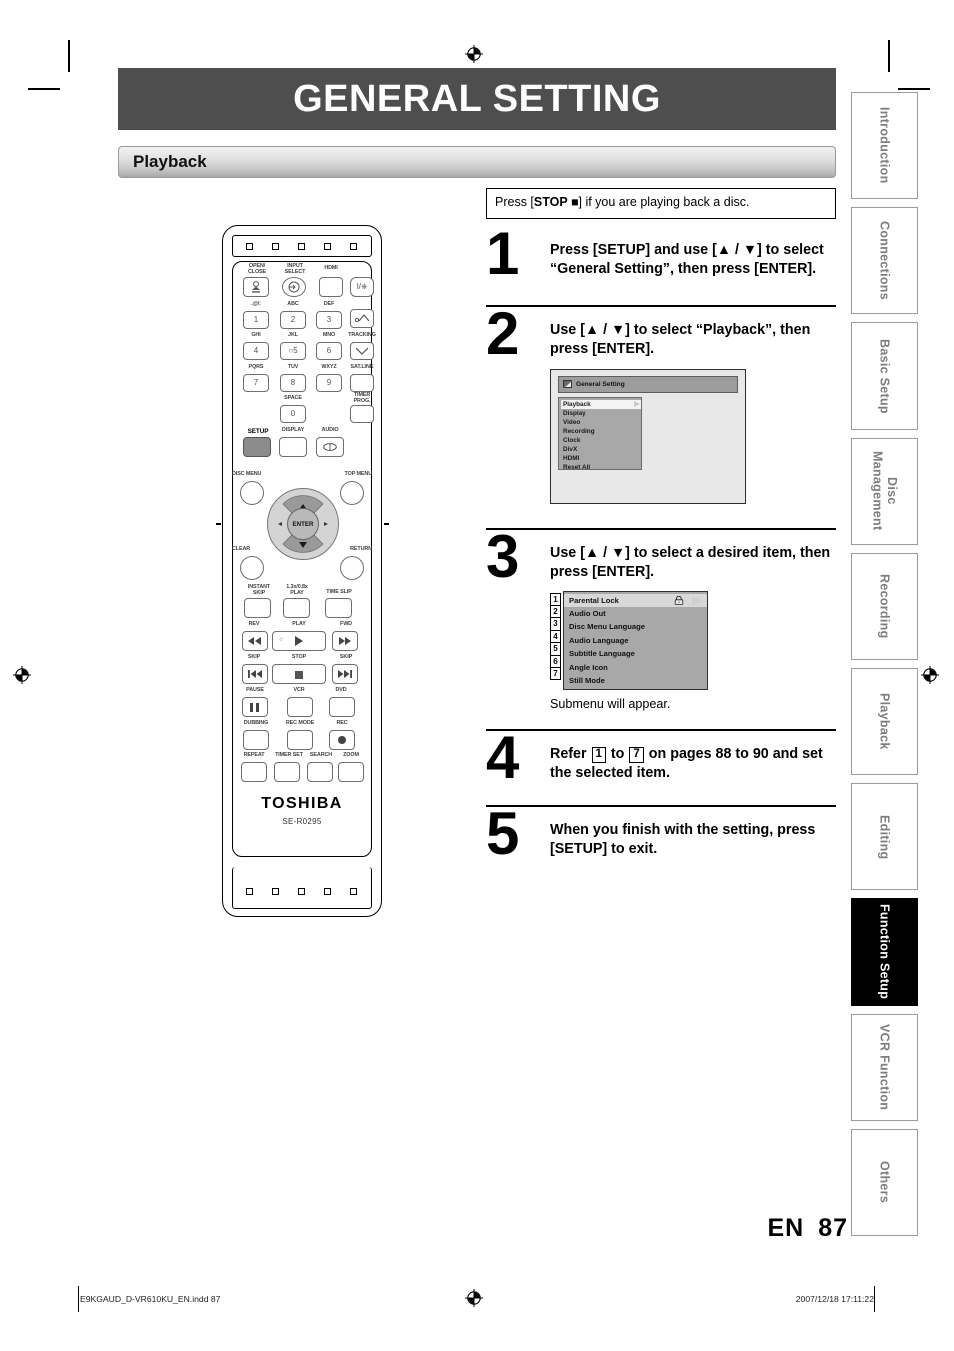 The width and height of the screenshot is (954, 1351). What do you see at coordinates (635, 626) in the screenshot?
I see `osd-submenu-item: Disc Menu Language` at bounding box center [635, 626].